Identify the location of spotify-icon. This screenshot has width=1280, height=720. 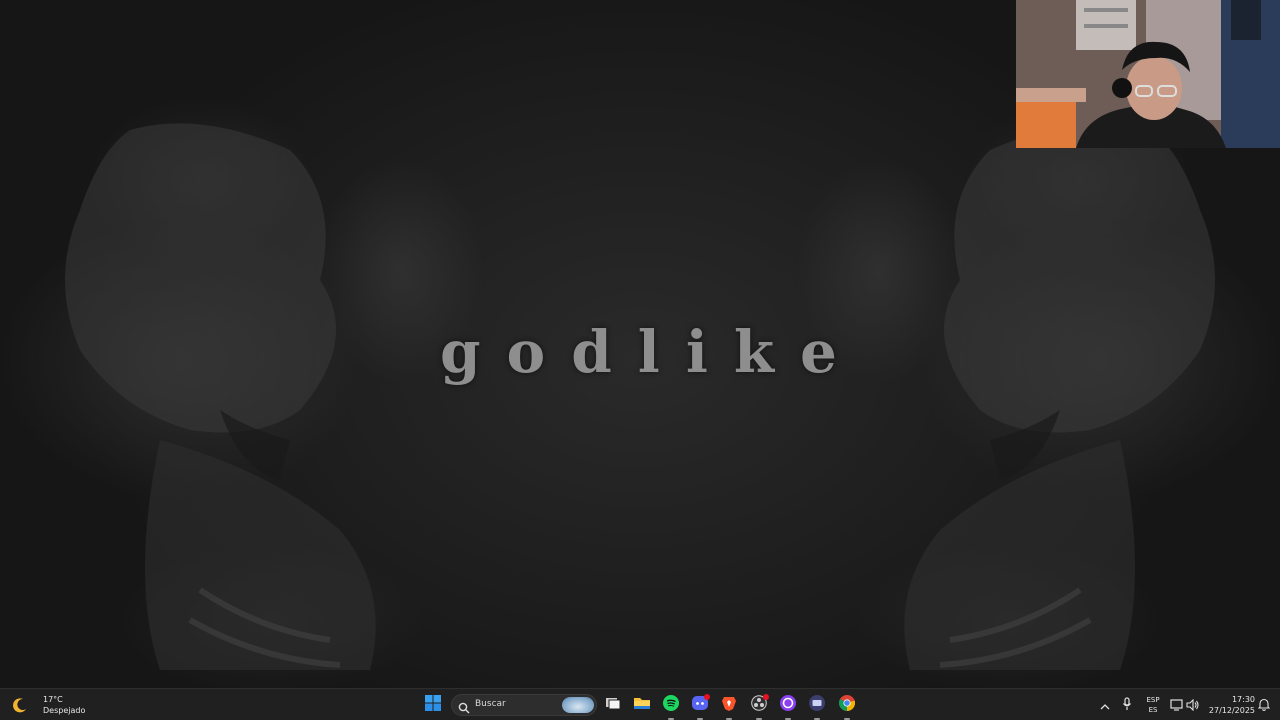
(671, 705).